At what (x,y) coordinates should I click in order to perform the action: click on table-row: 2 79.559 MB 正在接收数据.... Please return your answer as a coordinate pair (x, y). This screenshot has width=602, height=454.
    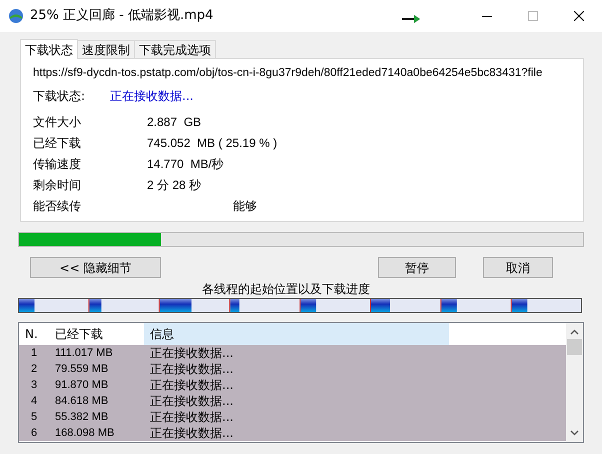
    Looking at the image, I should click on (292, 369).